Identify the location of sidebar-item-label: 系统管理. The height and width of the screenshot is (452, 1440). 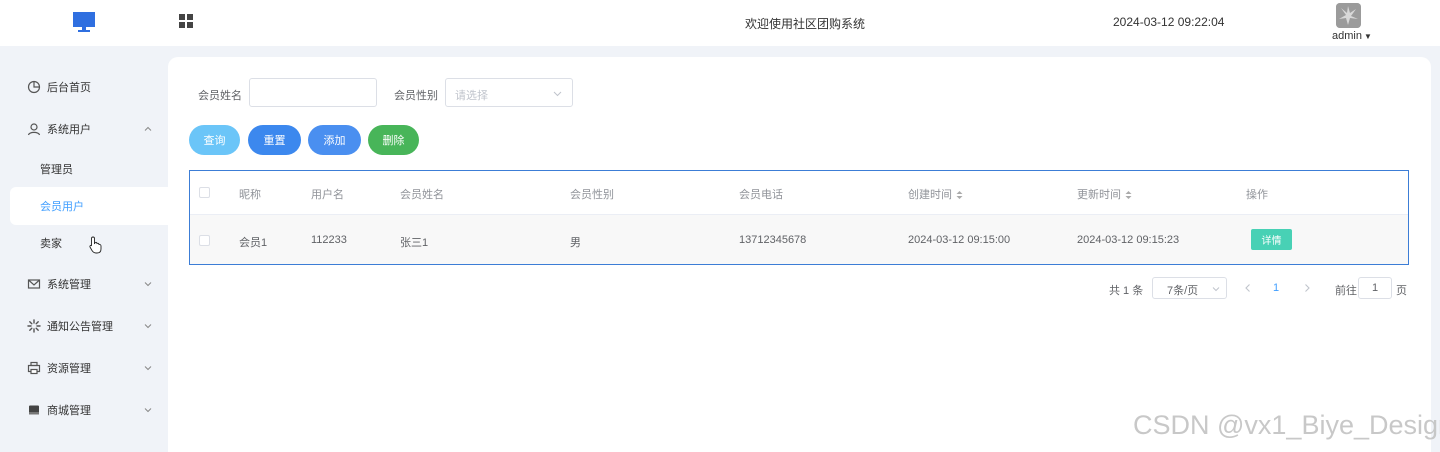
(69, 285).